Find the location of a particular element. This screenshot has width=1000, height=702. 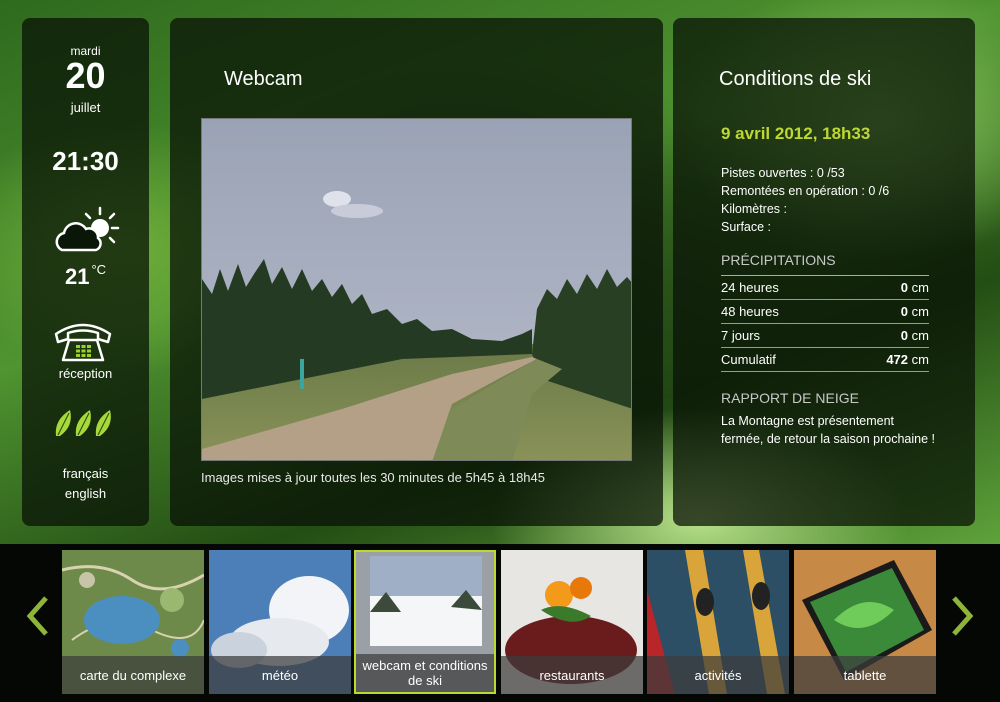

precipitation-heading: PRÉCIPITATIONS is located at coordinates (778, 260).